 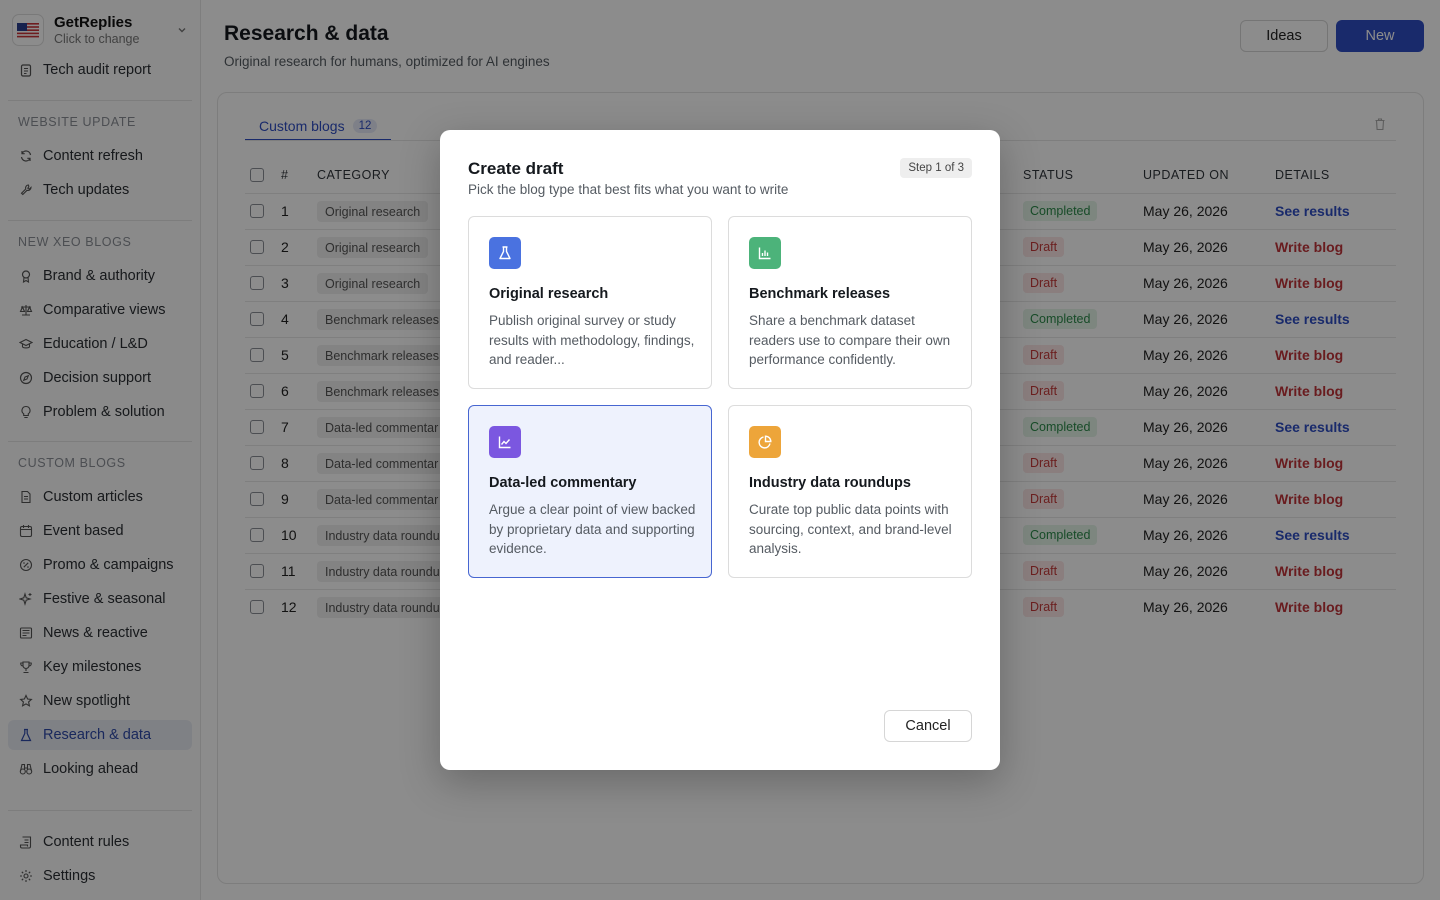 I want to click on cancel-button: Cancel, so click(x=928, y=726).